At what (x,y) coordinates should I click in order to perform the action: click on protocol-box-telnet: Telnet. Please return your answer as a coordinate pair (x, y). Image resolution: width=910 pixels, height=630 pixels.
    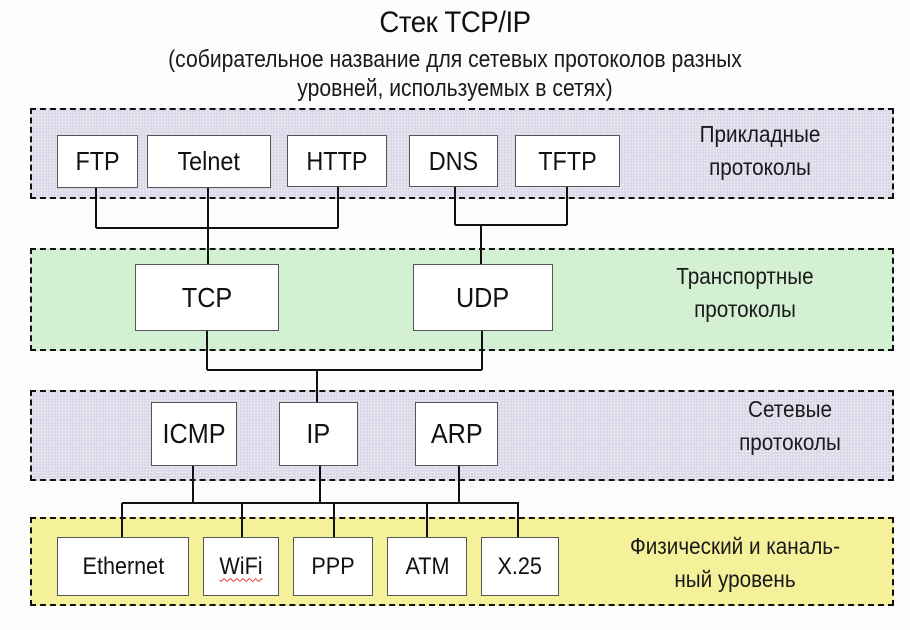
    Looking at the image, I should click on (209, 161).